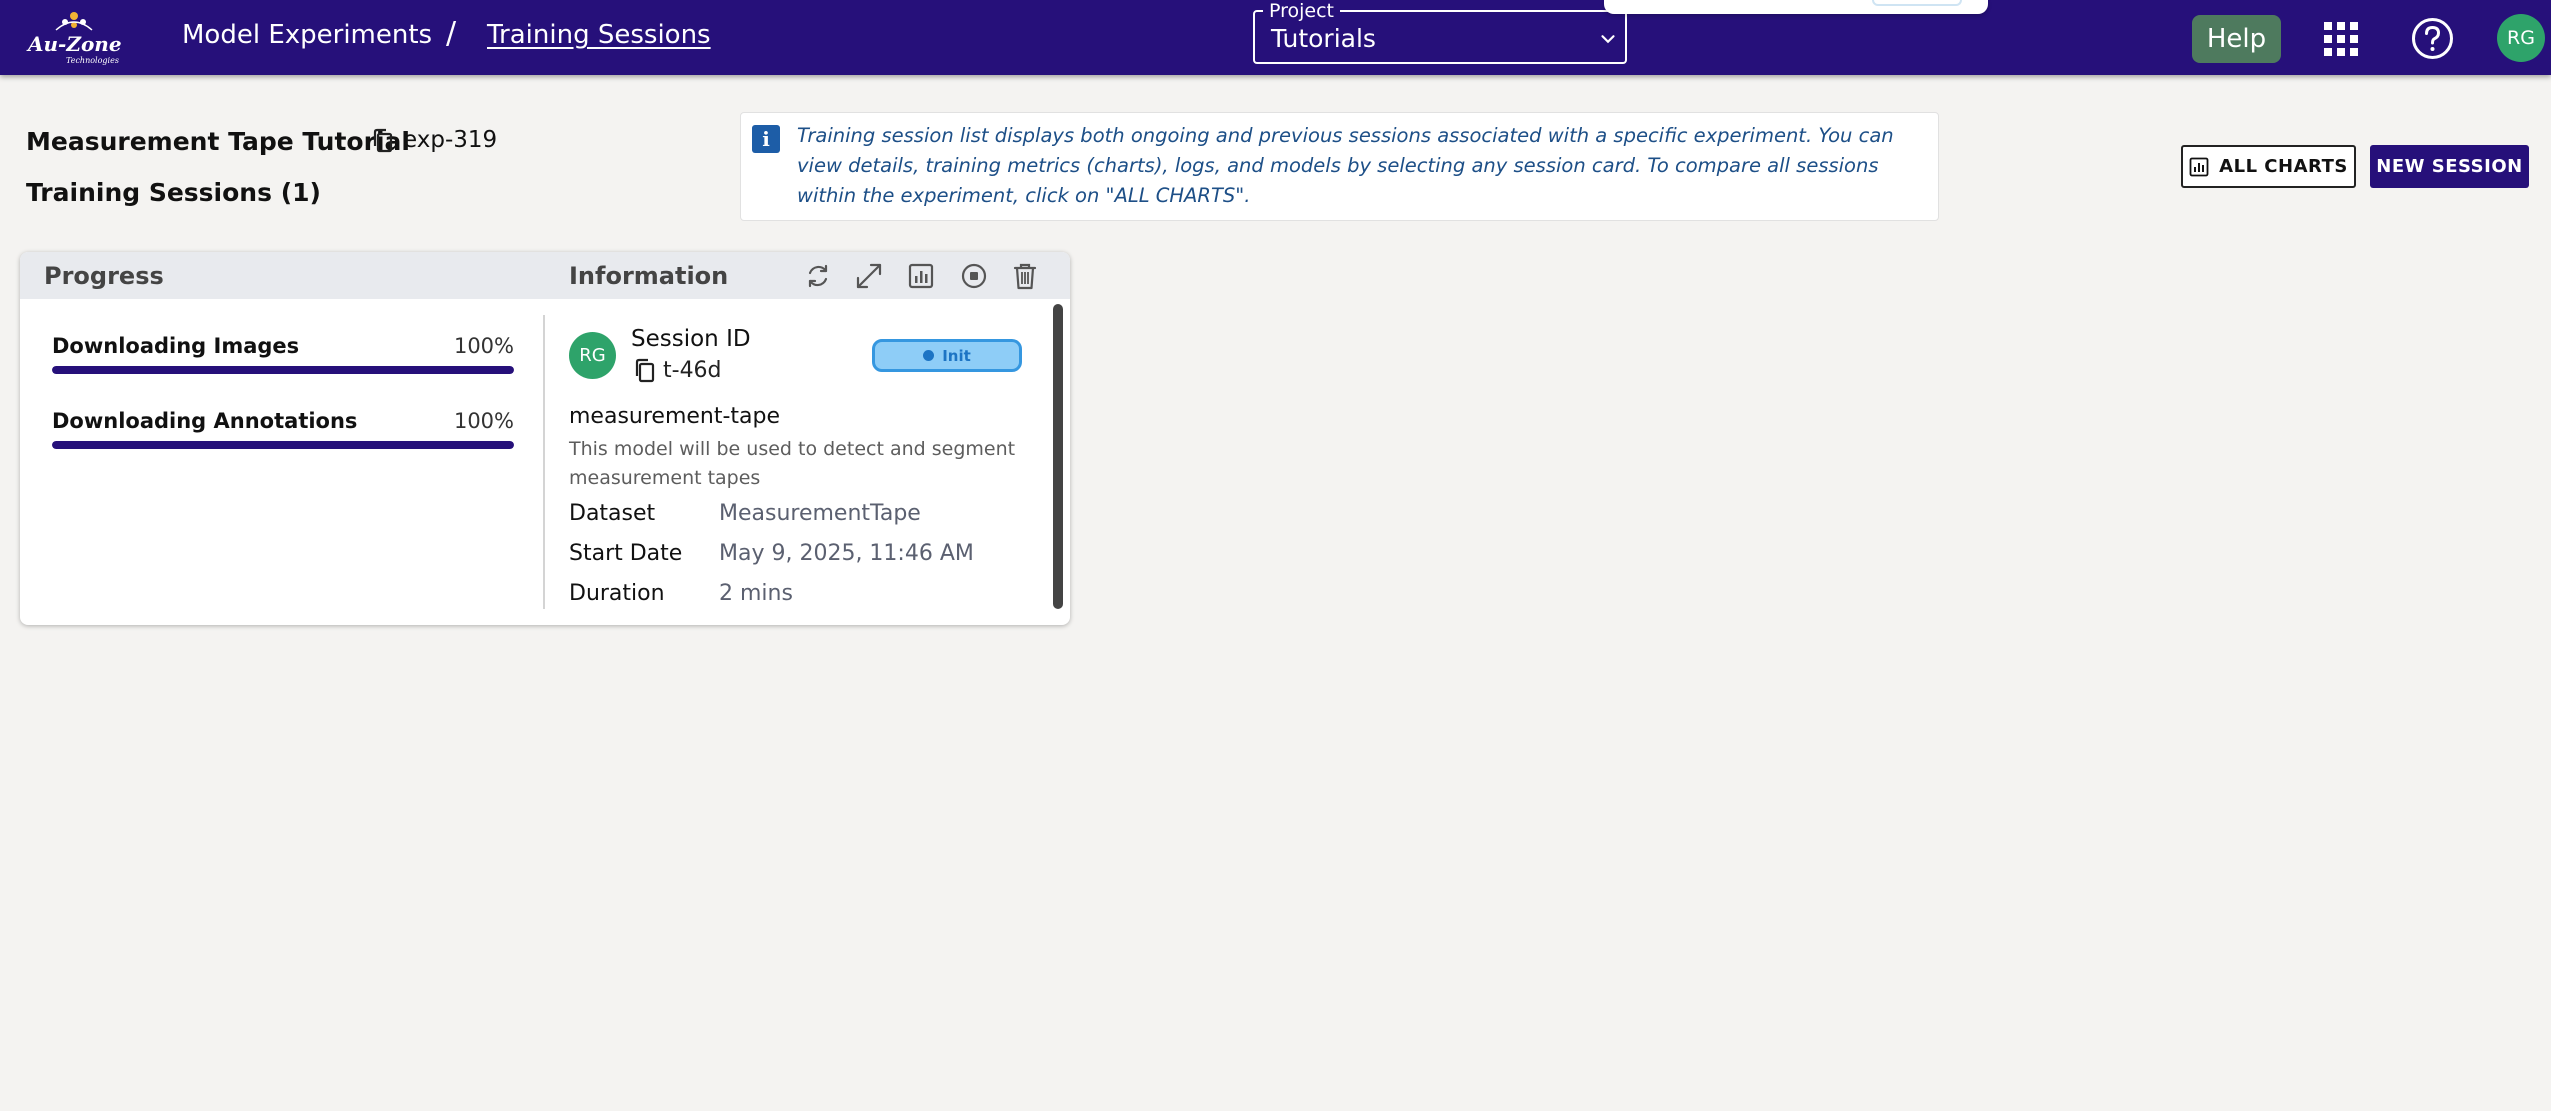  What do you see at coordinates (846, 553) in the screenshot?
I see `start-date-value: May 9, 2025, 11:46 AM` at bounding box center [846, 553].